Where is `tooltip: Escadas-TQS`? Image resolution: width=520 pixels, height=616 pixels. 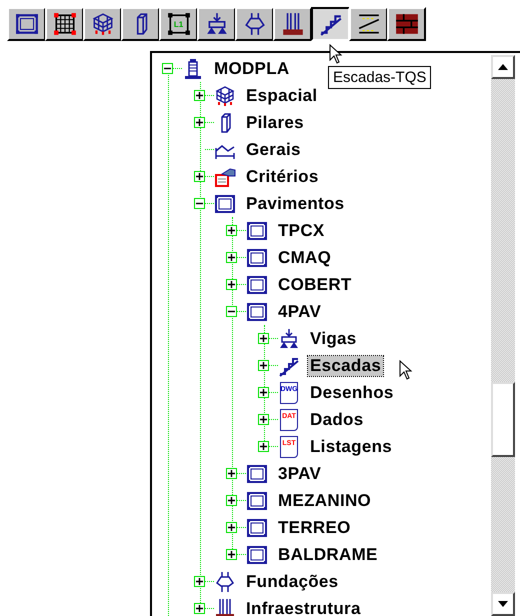
tooltip: Escadas-TQS is located at coordinates (380, 77).